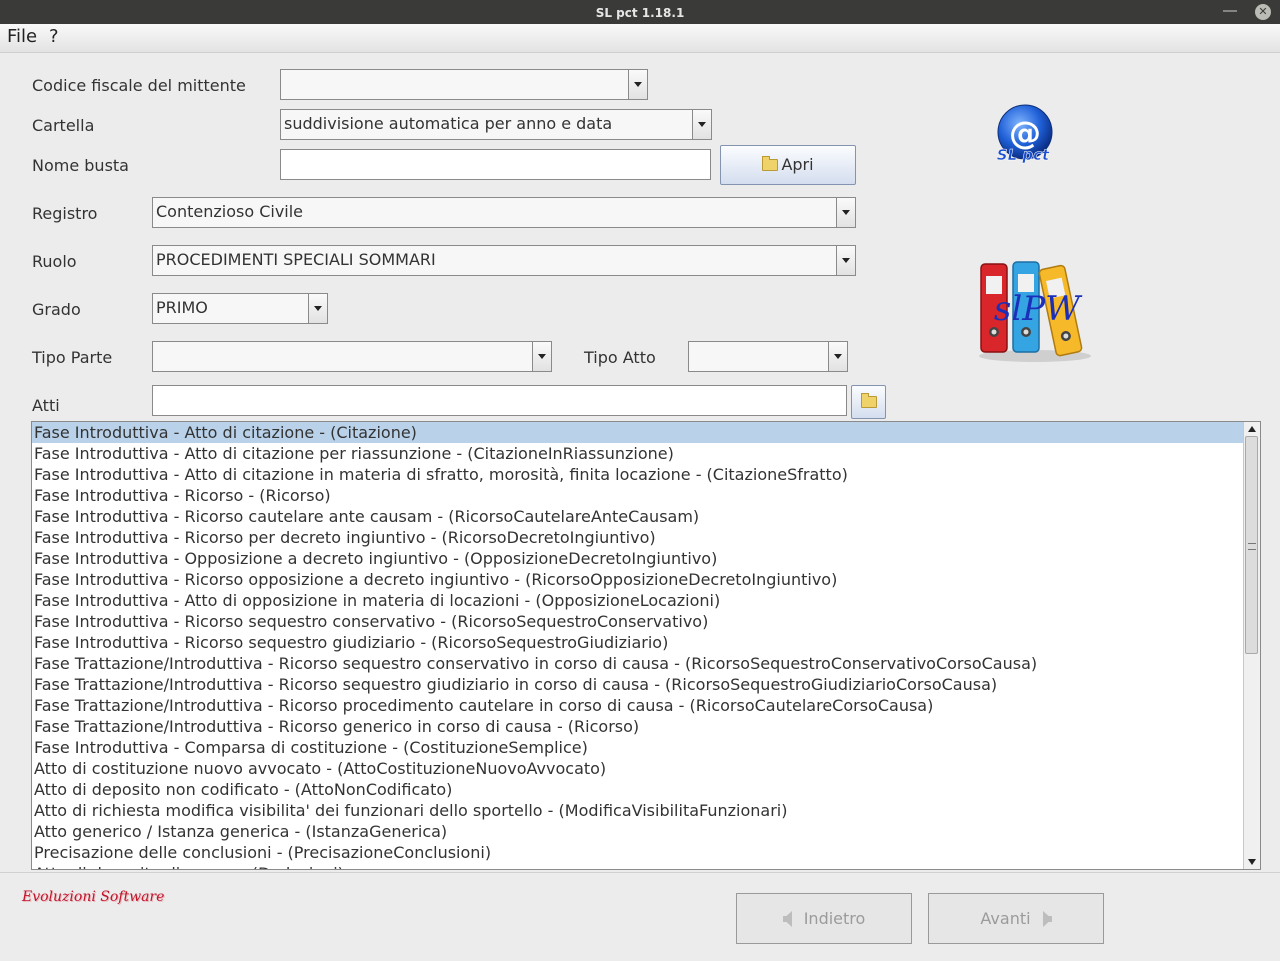 The image size is (1280, 961). Describe the element at coordinates (504, 212) in the screenshot. I see `registro-combo: Contenzioso Civile` at that location.